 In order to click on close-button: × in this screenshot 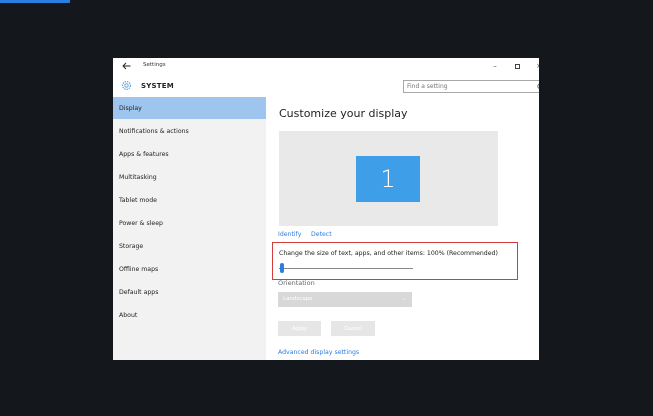, I will do `click(534, 66)`.